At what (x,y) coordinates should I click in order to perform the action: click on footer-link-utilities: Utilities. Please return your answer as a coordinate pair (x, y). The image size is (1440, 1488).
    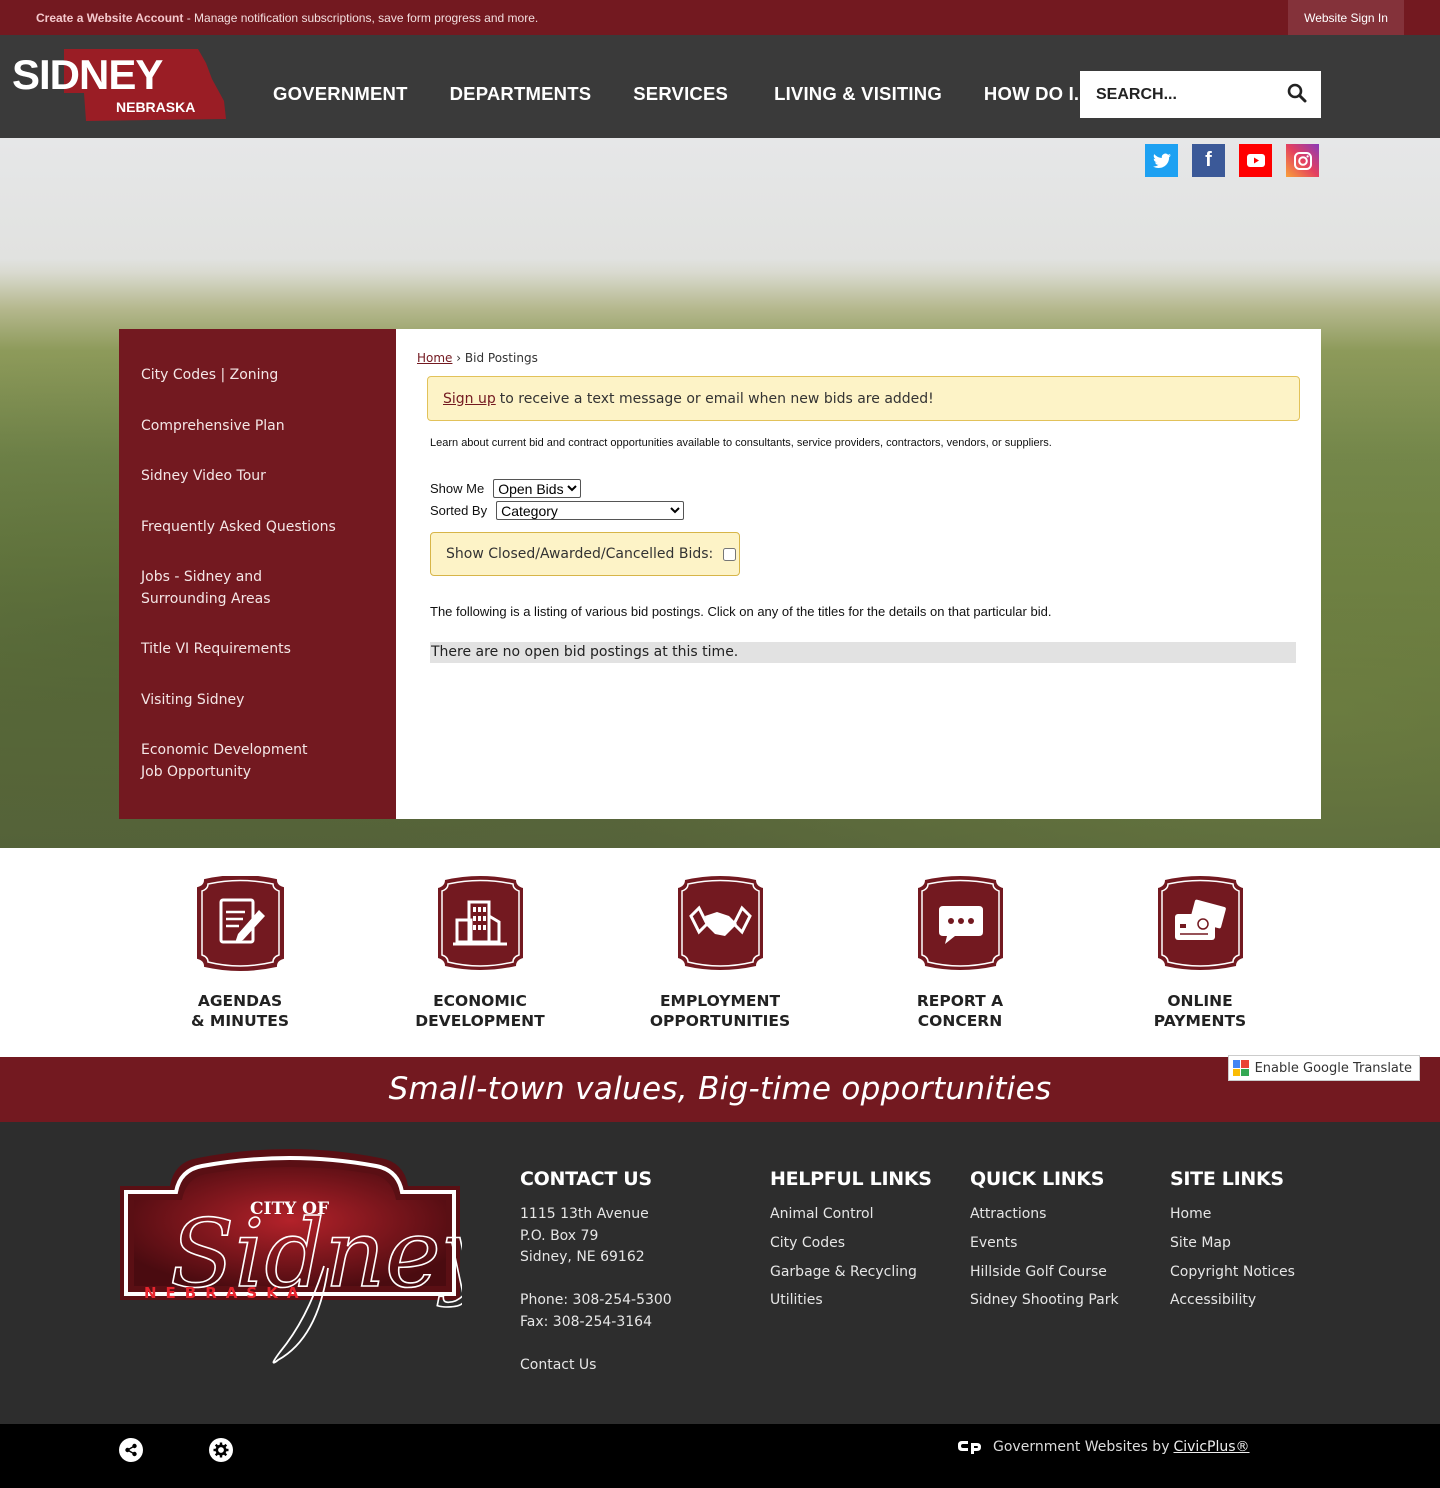
    Looking at the image, I should click on (851, 1301).